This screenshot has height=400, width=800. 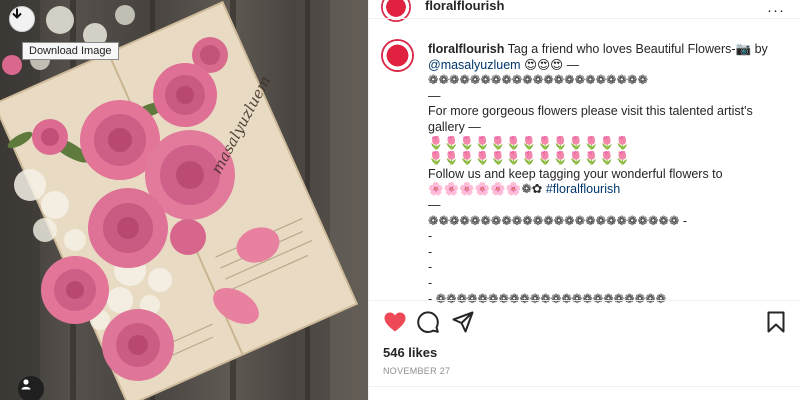 I want to click on hashtag-link: #floralflourish, so click(x=583, y=189).